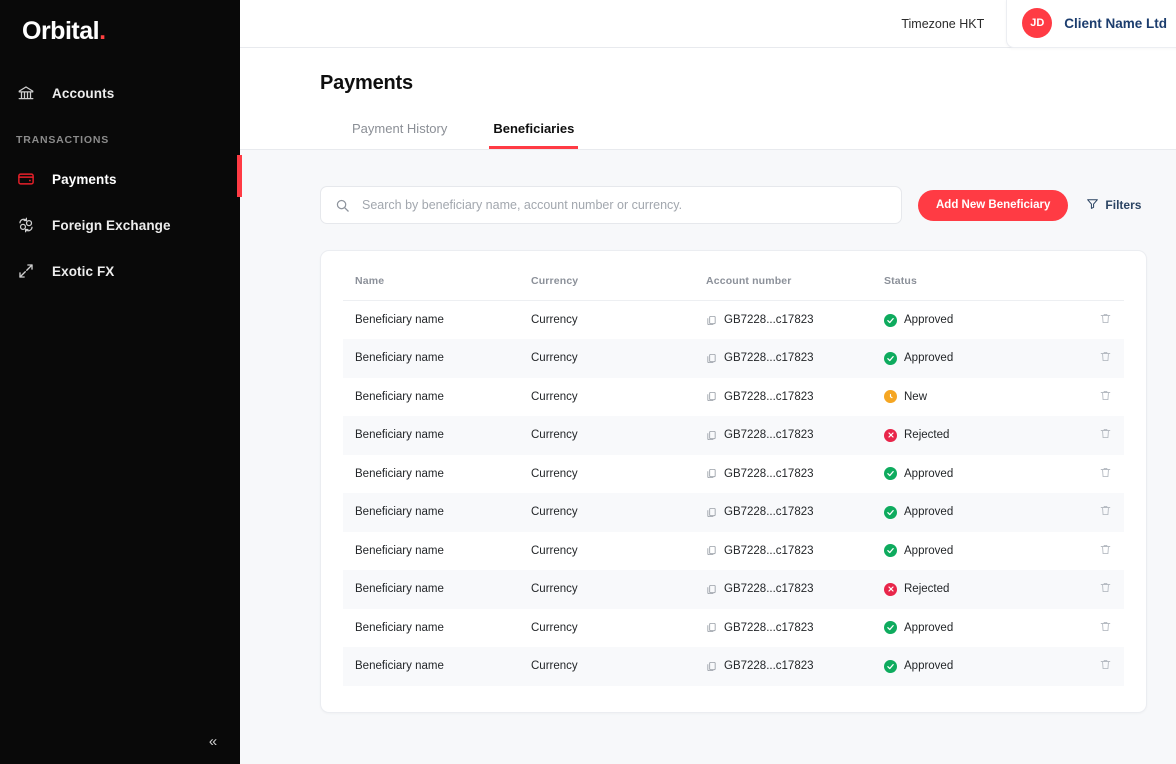 The width and height of the screenshot is (1176, 764). What do you see at coordinates (120, 93) in the screenshot?
I see `sidebar-item-accounts: Accounts` at bounding box center [120, 93].